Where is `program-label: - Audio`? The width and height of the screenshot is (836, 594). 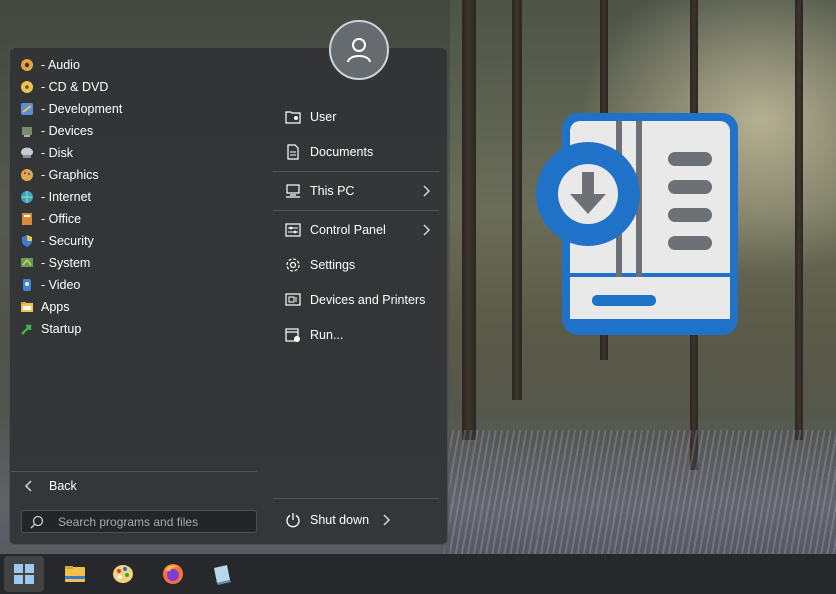
program-label: - Audio is located at coordinates (60, 65).